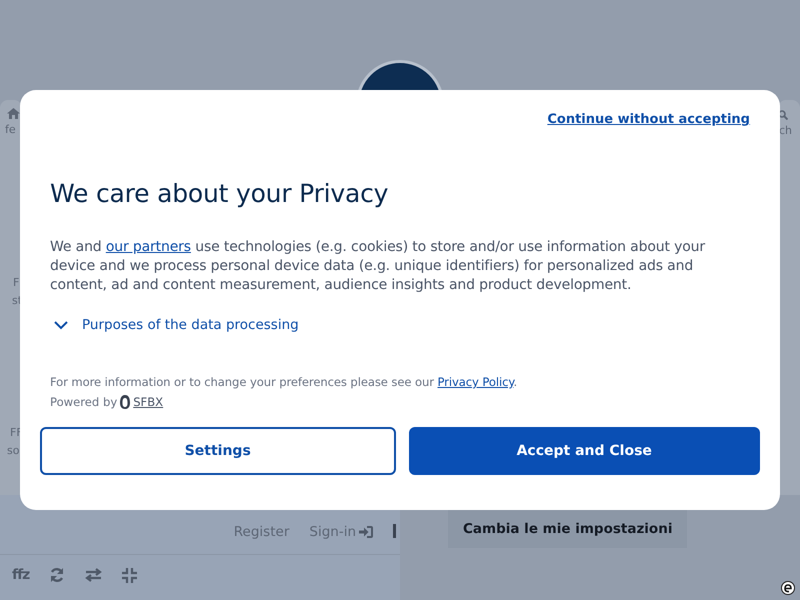 The height and width of the screenshot is (600, 800). I want to click on cut-off-label: ch, so click(785, 130).